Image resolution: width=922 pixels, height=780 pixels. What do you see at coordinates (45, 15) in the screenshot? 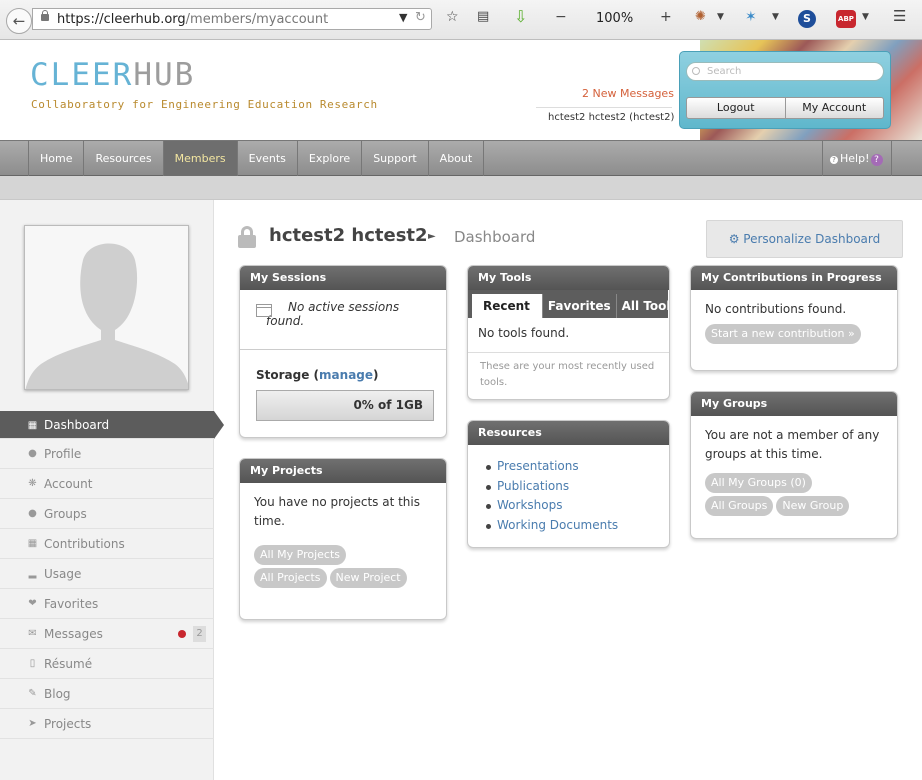
I see `lock-icon` at bounding box center [45, 15].